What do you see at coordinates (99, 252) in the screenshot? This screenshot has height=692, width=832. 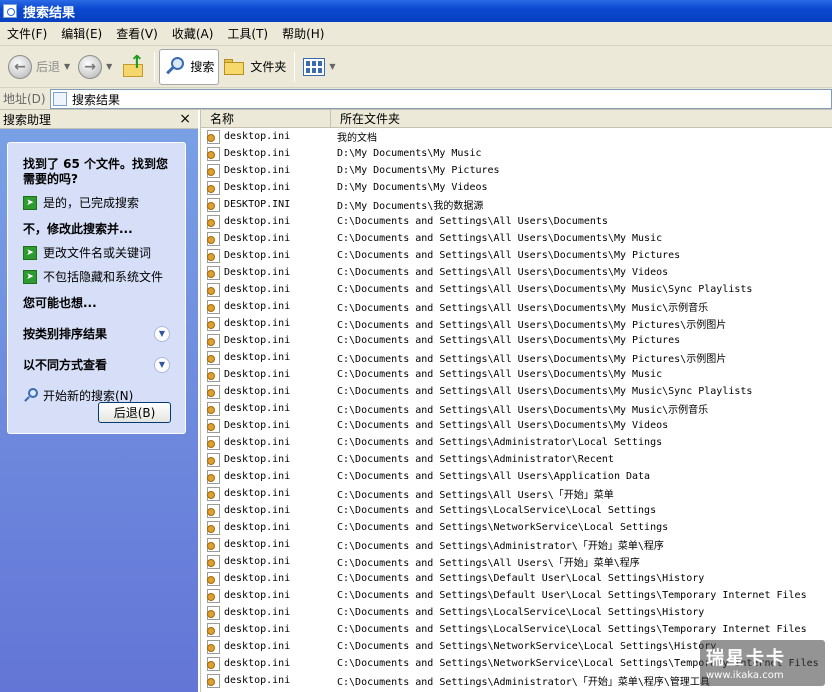 I see `change-name-link: ➤ 更改文件名或关键词` at bounding box center [99, 252].